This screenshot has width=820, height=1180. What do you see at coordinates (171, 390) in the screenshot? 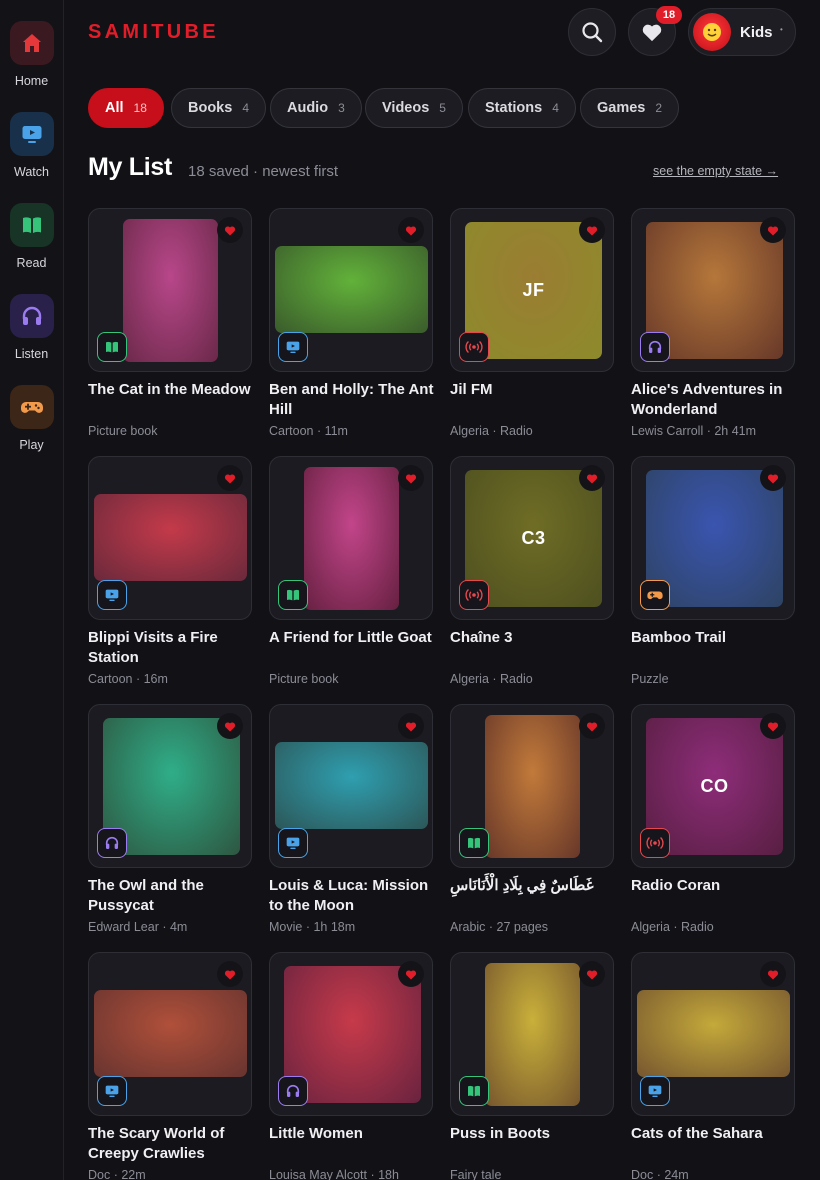
I see `card-title: The Cat in the Meadow` at bounding box center [171, 390].